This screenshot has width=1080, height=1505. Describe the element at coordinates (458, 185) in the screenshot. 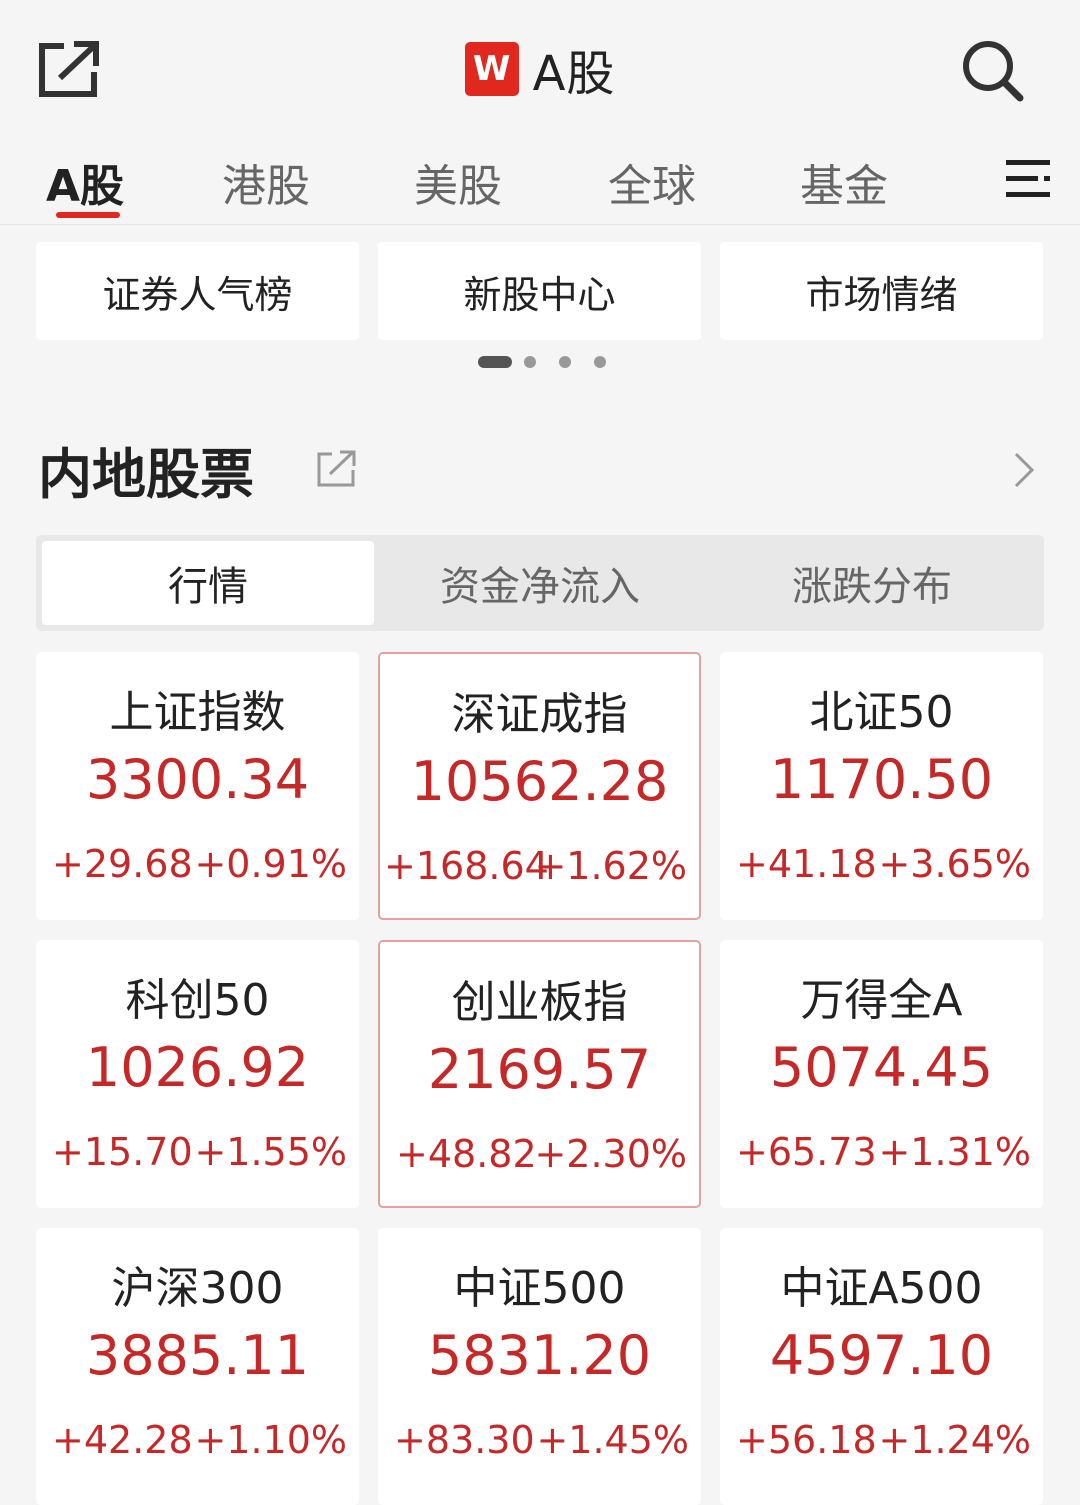

I see `tab-us-stocks: 美股` at that location.